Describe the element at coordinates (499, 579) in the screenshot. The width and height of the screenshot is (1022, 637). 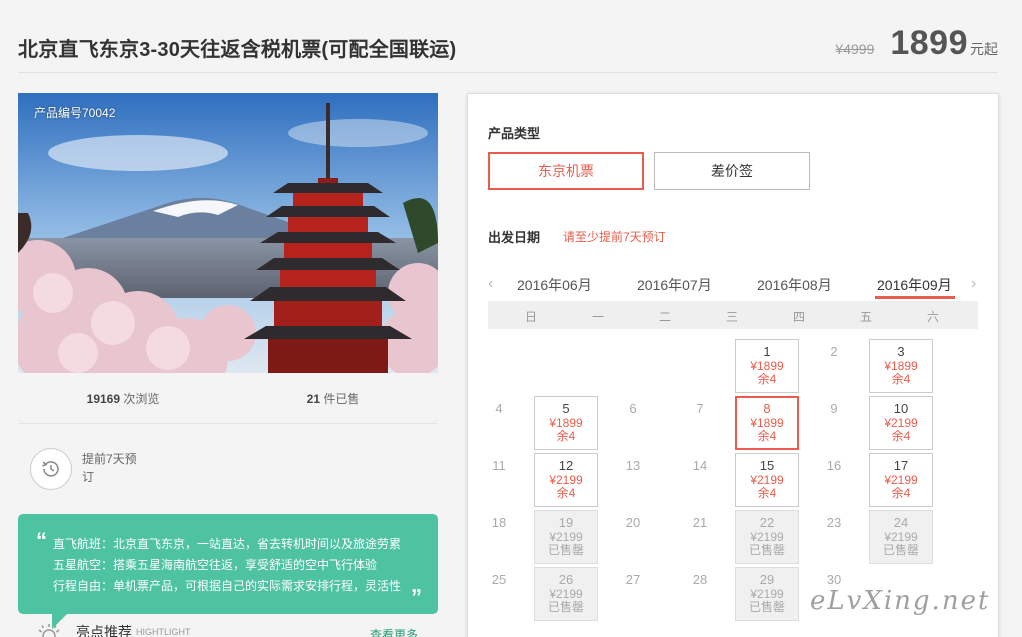
I see `day-number: 25` at that location.